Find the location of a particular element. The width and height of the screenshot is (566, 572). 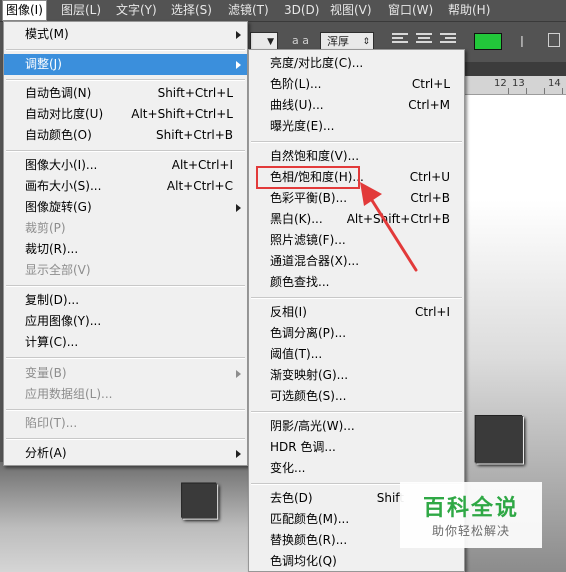

menu-help: 帮助(H) is located at coordinates (469, 10).